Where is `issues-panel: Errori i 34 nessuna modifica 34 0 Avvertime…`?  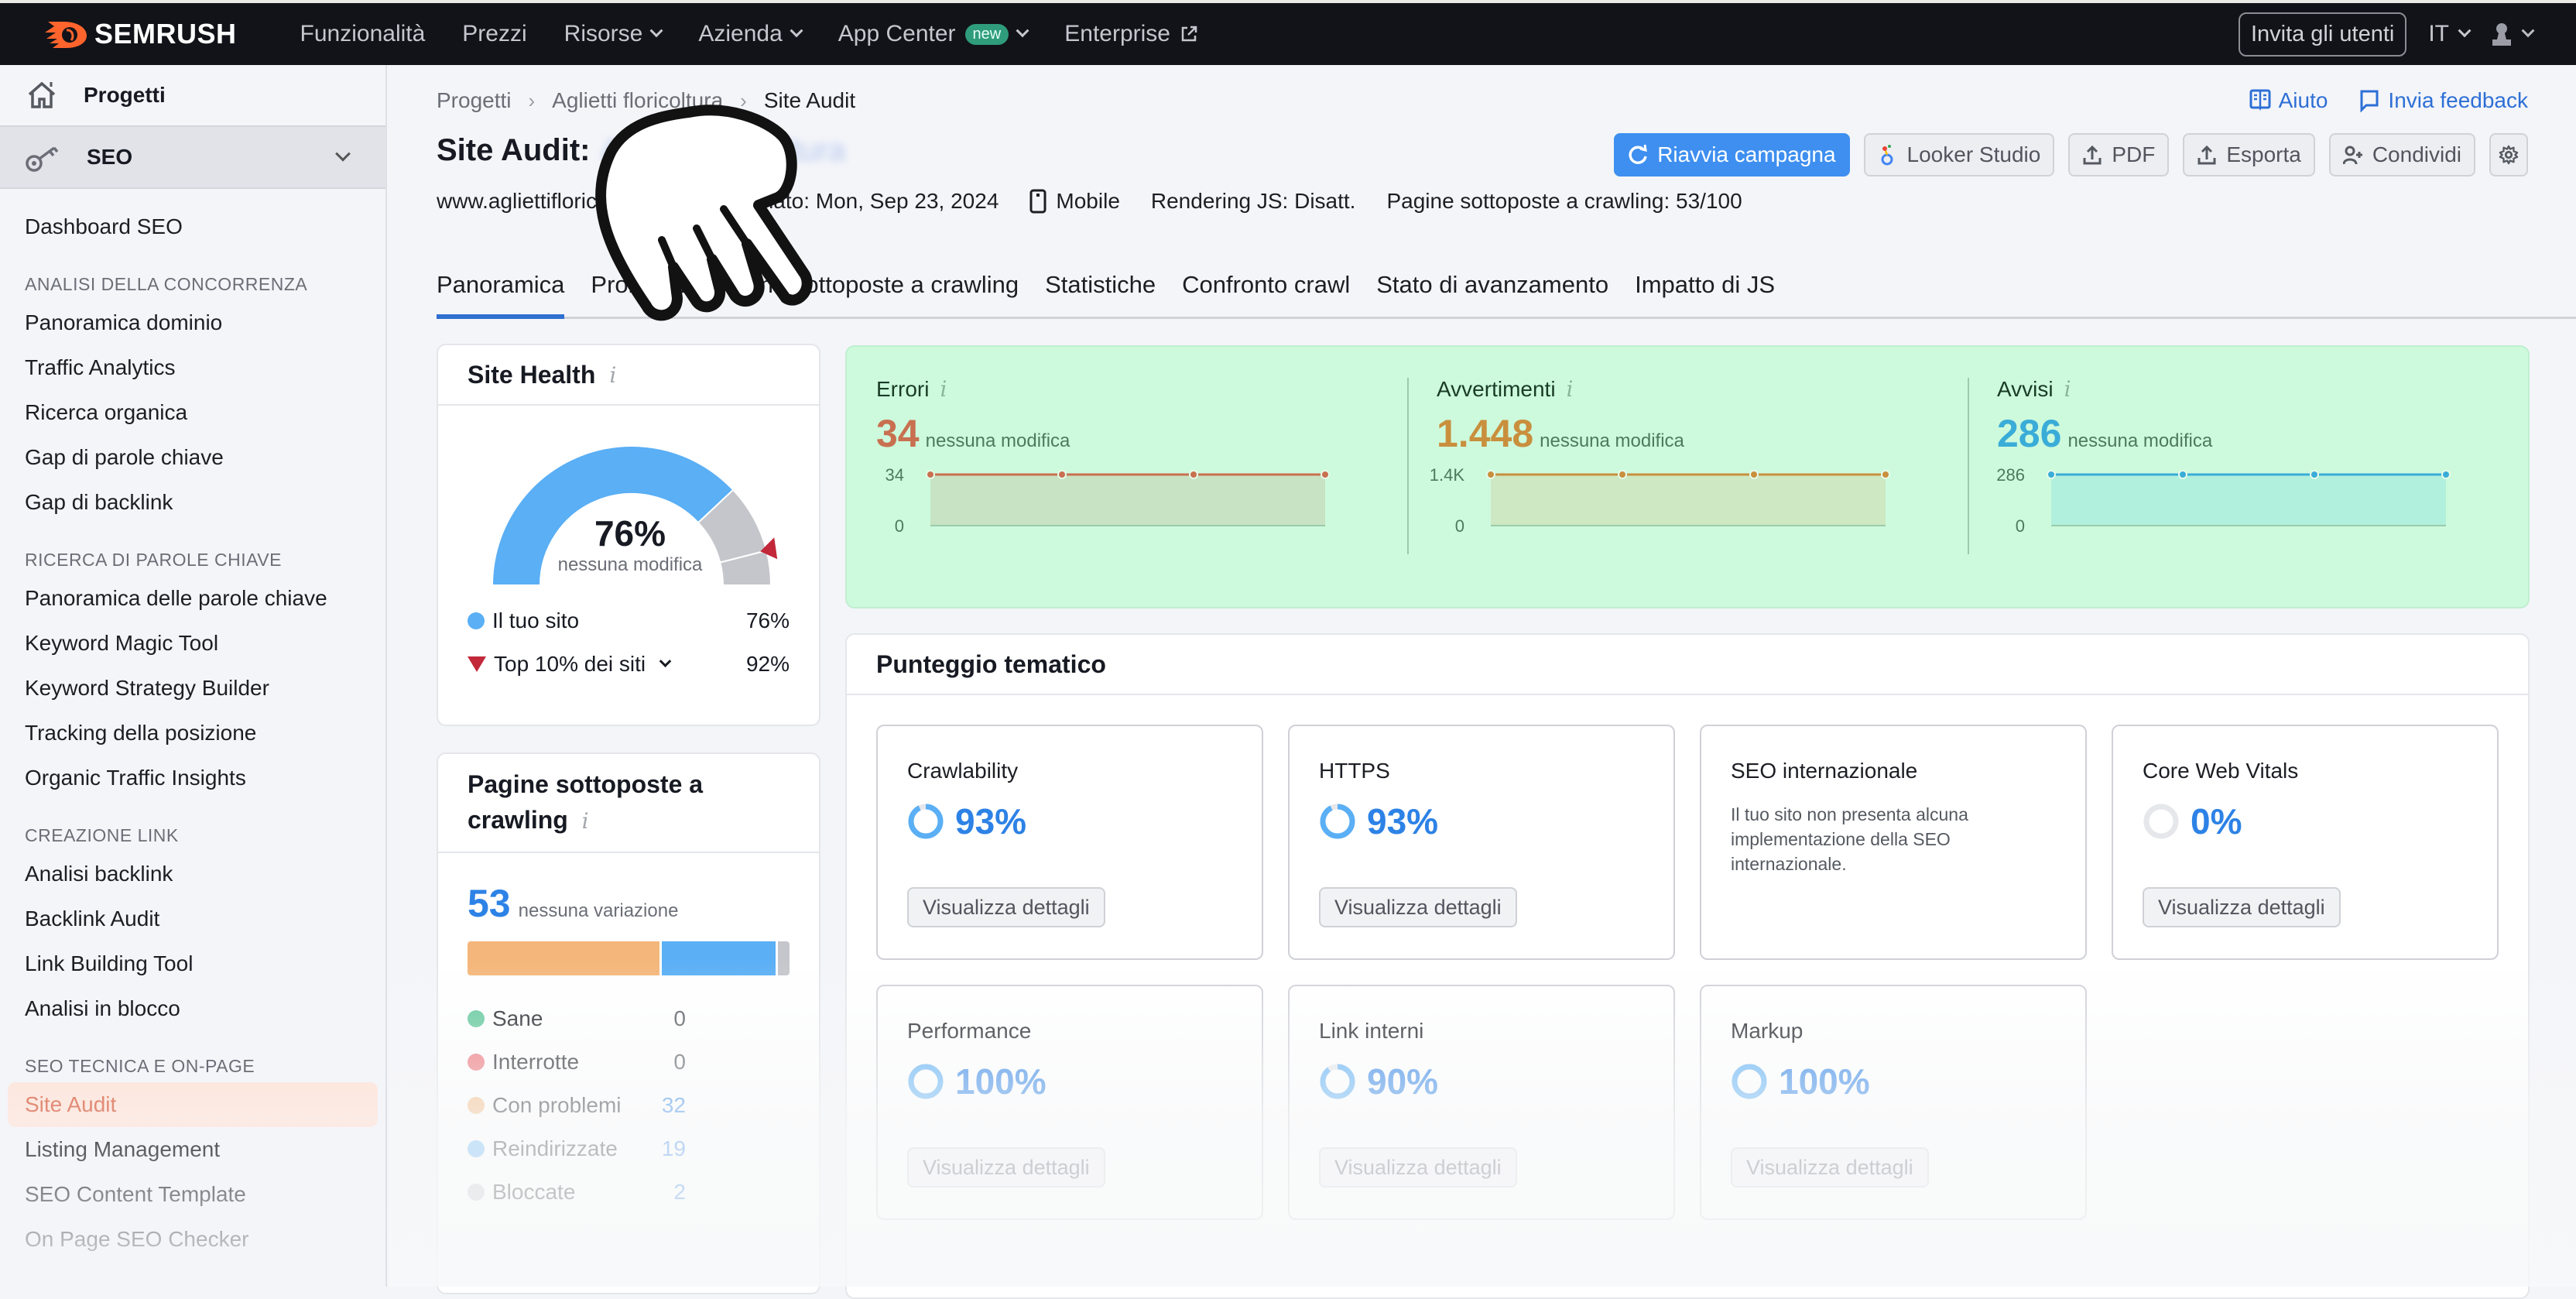
issues-panel: Errori i 34 nessuna modifica 34 0 Avvertime… is located at coordinates (1688, 476).